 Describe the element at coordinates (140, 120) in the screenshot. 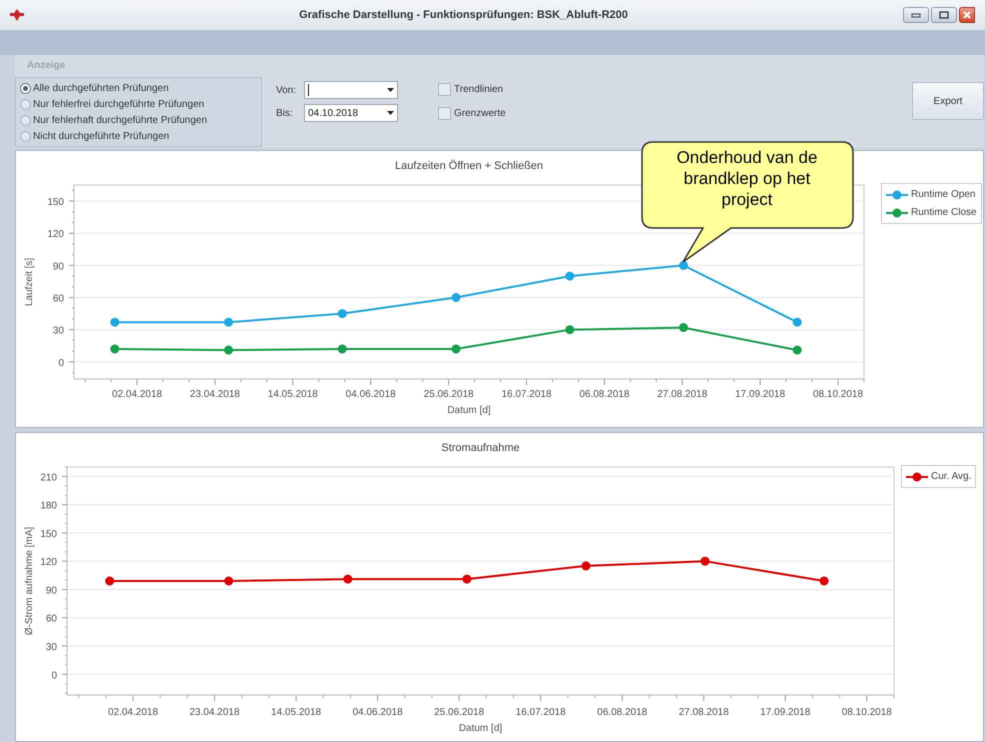

I see `radio-option: Nur fehlerhaft durchgeführte Prüfungen` at that location.